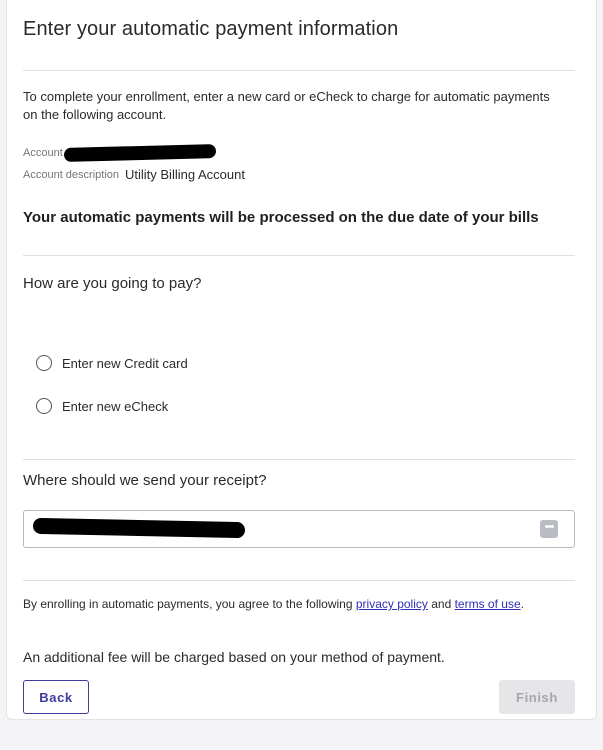 The height and width of the screenshot is (750, 603). Describe the element at coordinates (43, 153) in the screenshot. I see `account-label: Account` at that location.